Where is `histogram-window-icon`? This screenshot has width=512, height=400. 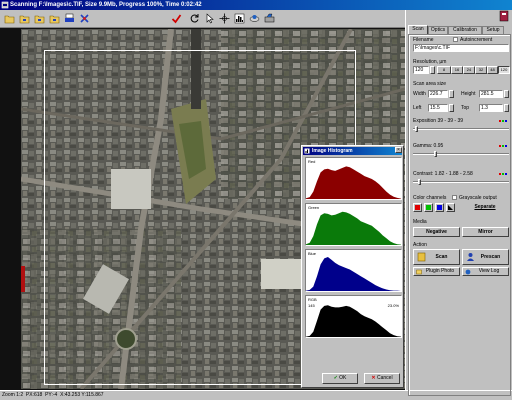 histogram-window-icon is located at coordinates (307, 151).